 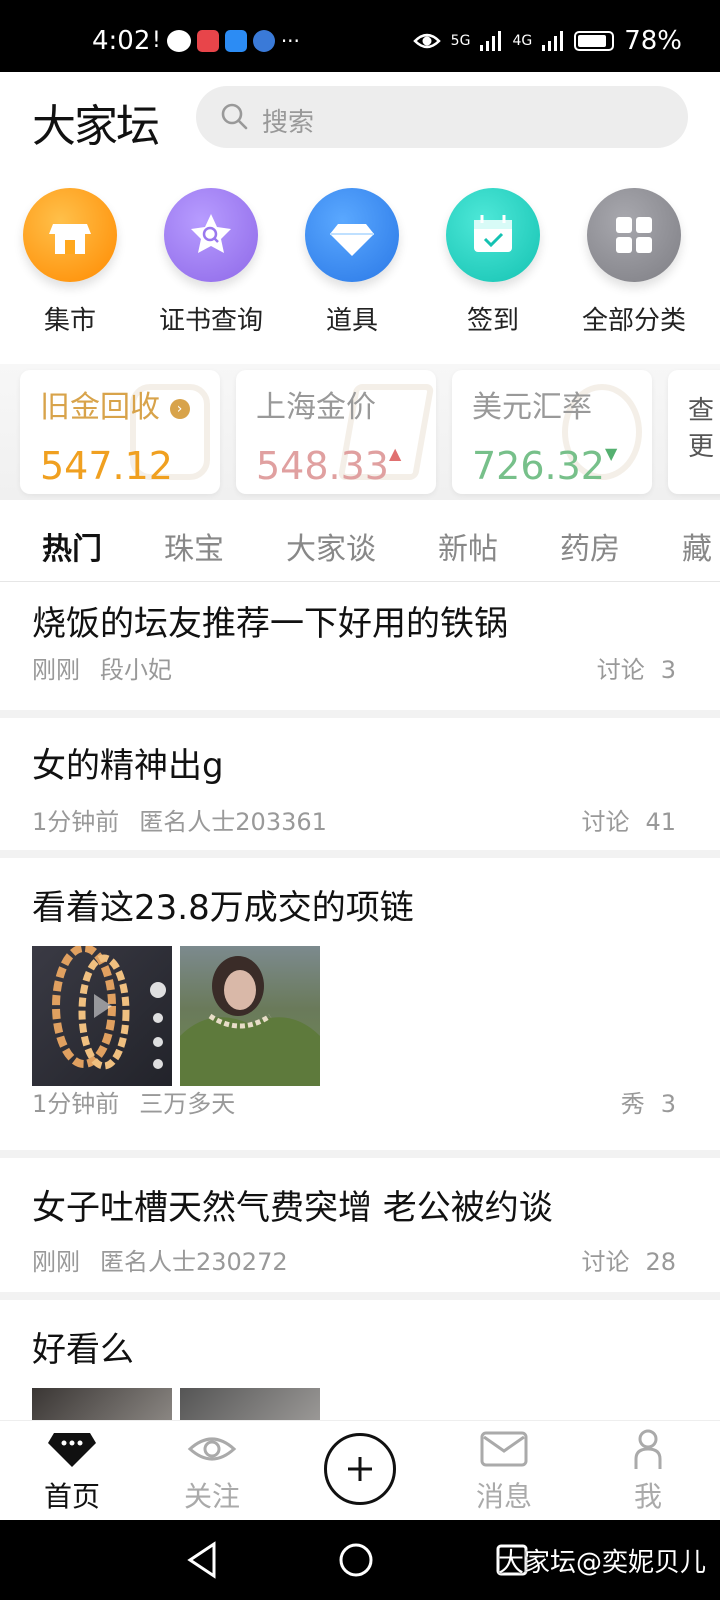 What do you see at coordinates (106, 466) in the screenshot?
I see `price-value: 547.12` at bounding box center [106, 466].